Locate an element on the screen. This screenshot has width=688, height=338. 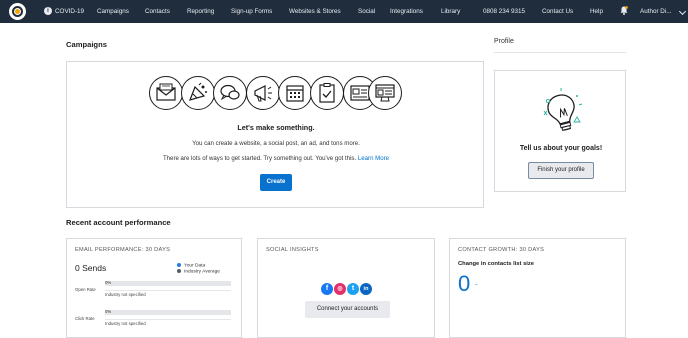
nav-item-signup-forms: Sign-up Forms is located at coordinates (251, 11).